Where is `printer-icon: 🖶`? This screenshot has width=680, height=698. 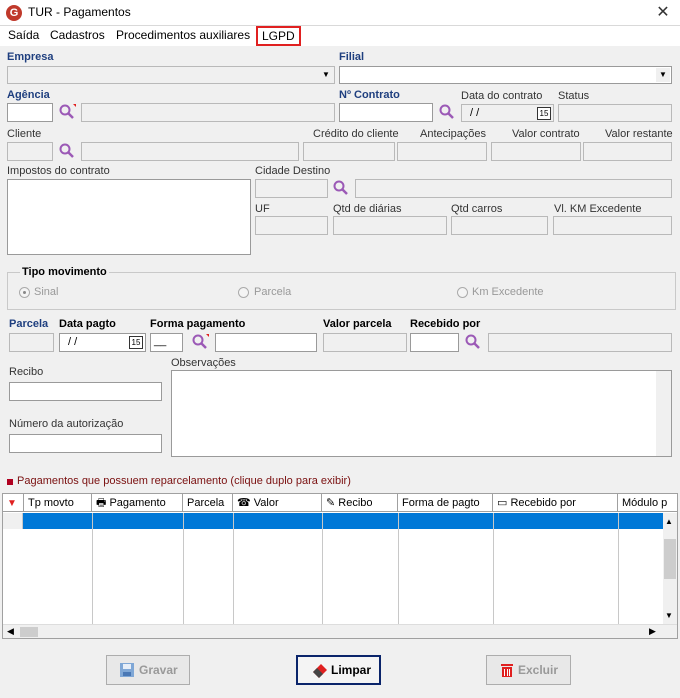
printer-icon: 🖶 is located at coordinates (101, 503).